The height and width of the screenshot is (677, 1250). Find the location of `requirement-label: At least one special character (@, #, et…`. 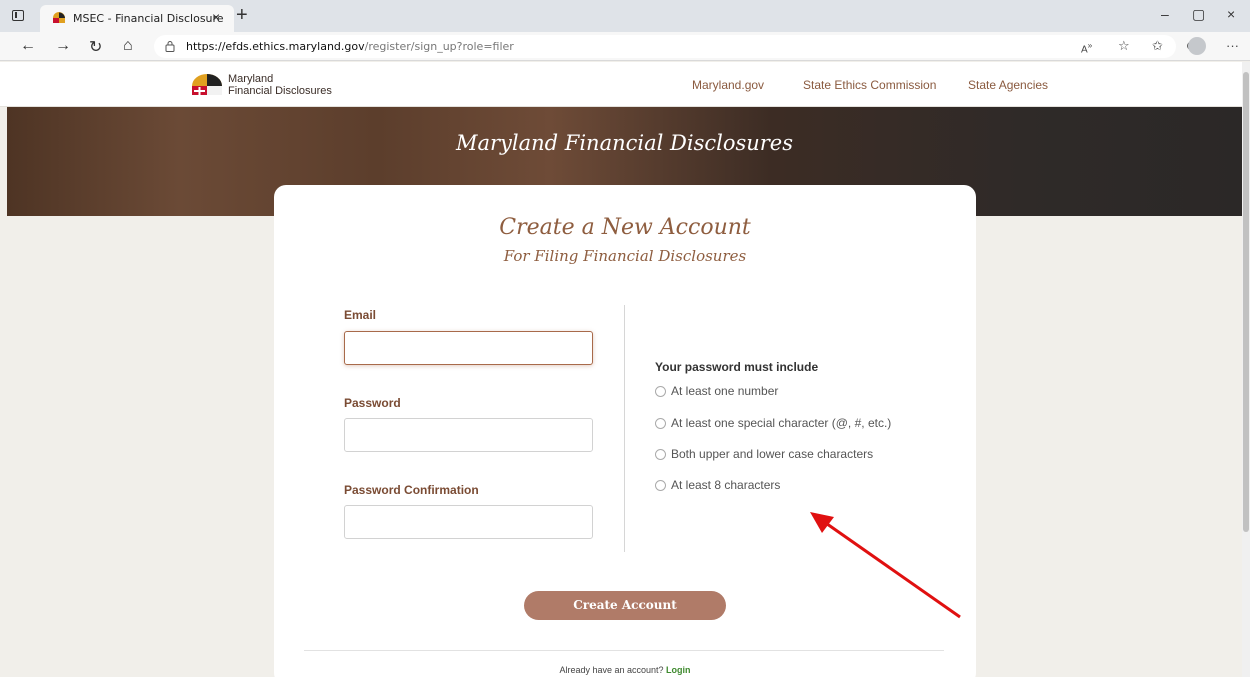

requirement-label: At least one special character (@, #, et… is located at coordinates (781, 423).